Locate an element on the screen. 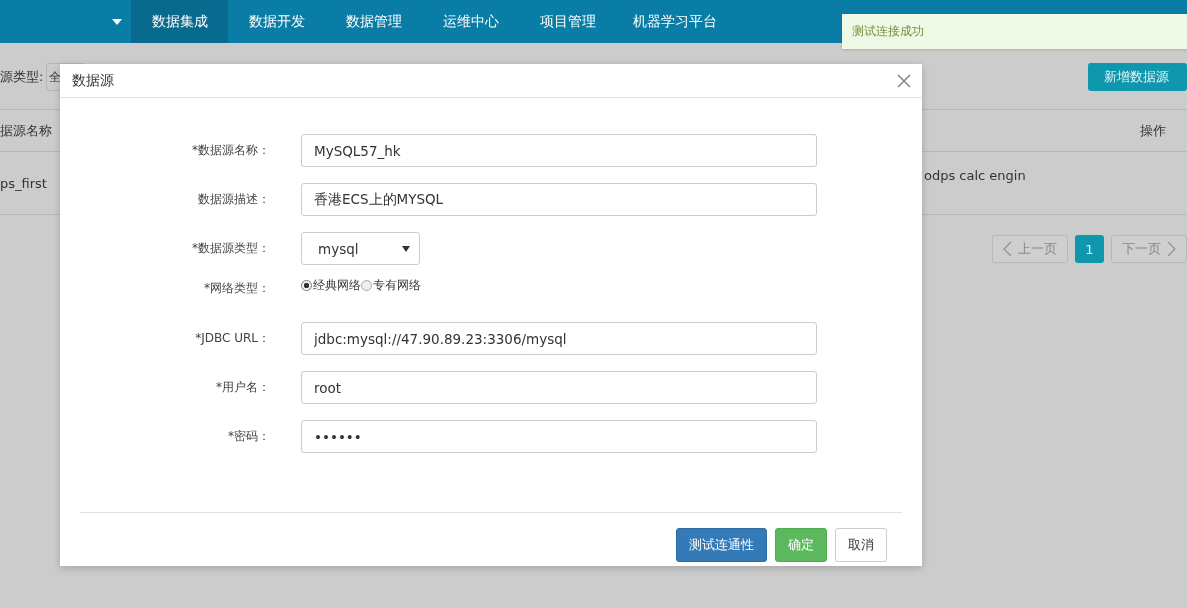  field-label: *数据源类型： is located at coordinates (230, 248).